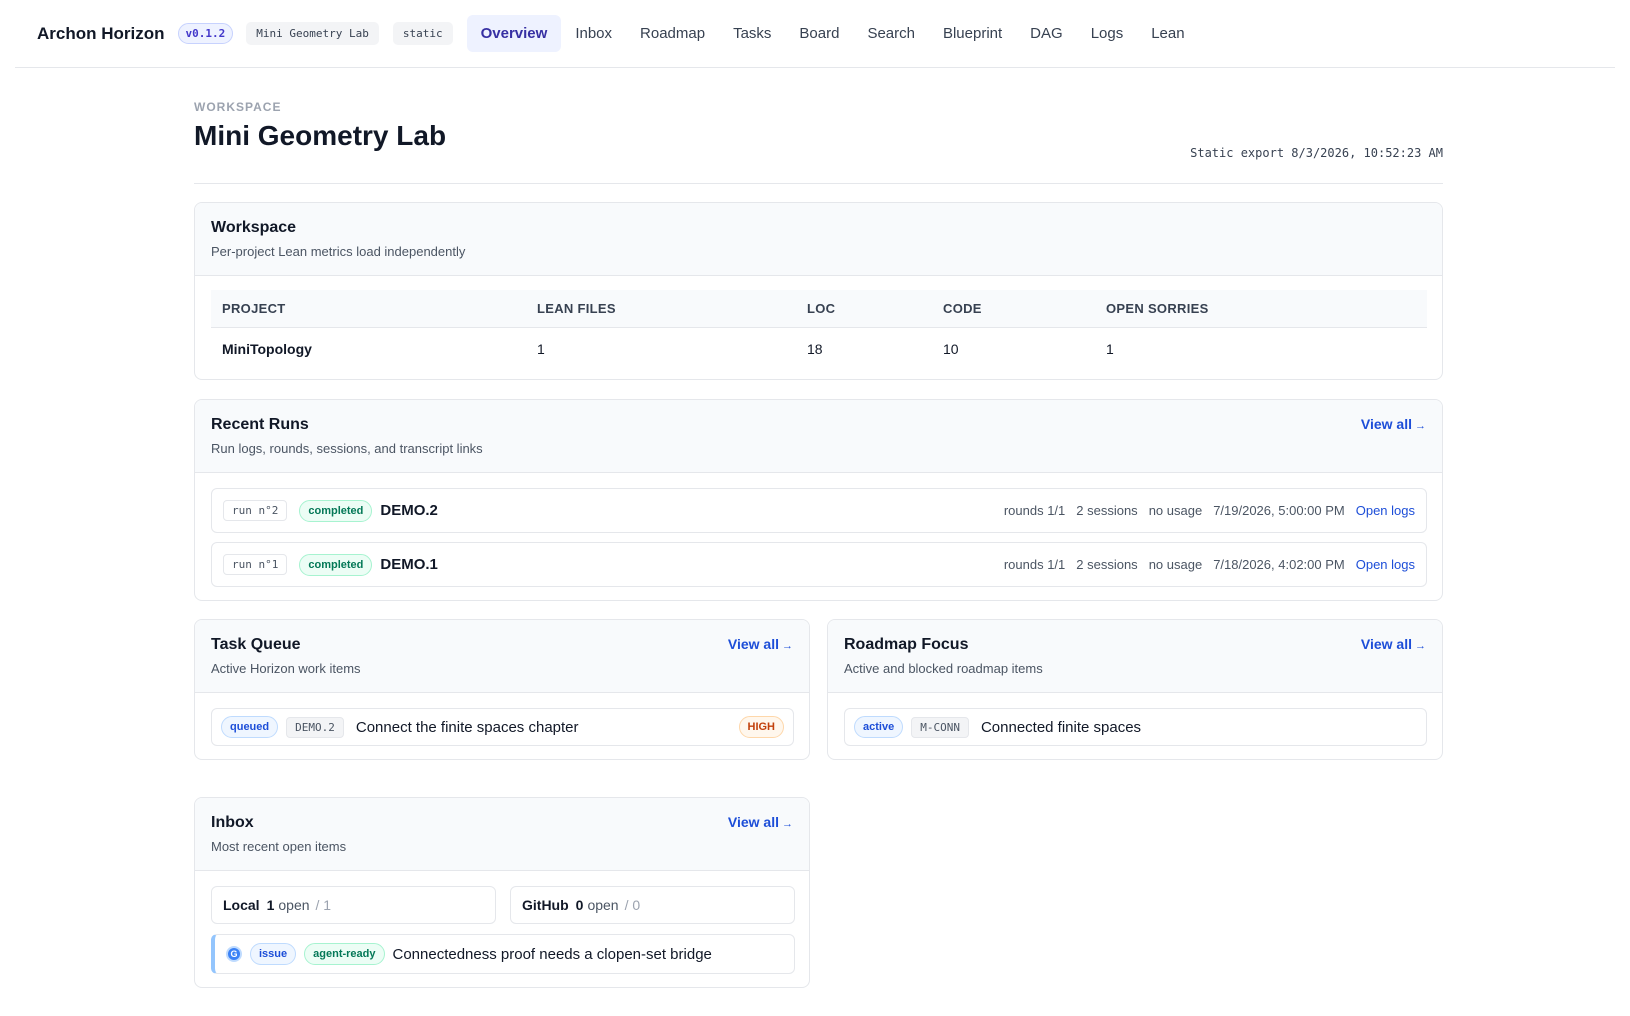  Describe the element at coordinates (1107, 33) in the screenshot. I see `nav-logs: Logs` at that location.